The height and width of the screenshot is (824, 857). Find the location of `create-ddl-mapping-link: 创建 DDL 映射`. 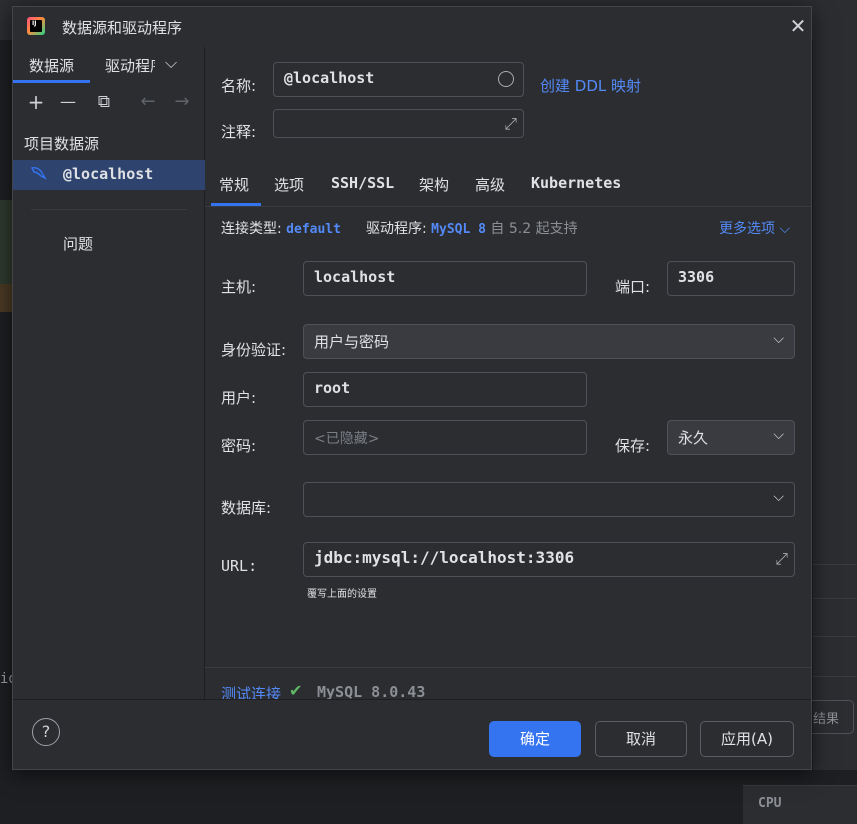

create-ddl-mapping-link: 创建 DDL 映射 is located at coordinates (590, 85).